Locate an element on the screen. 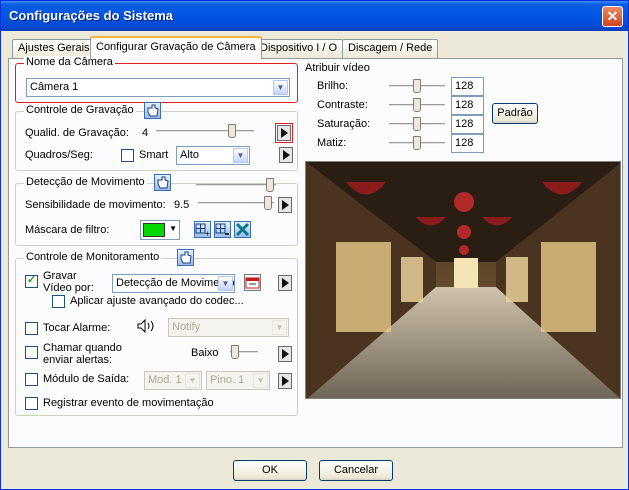  quality-apply-button is located at coordinates (284, 133).